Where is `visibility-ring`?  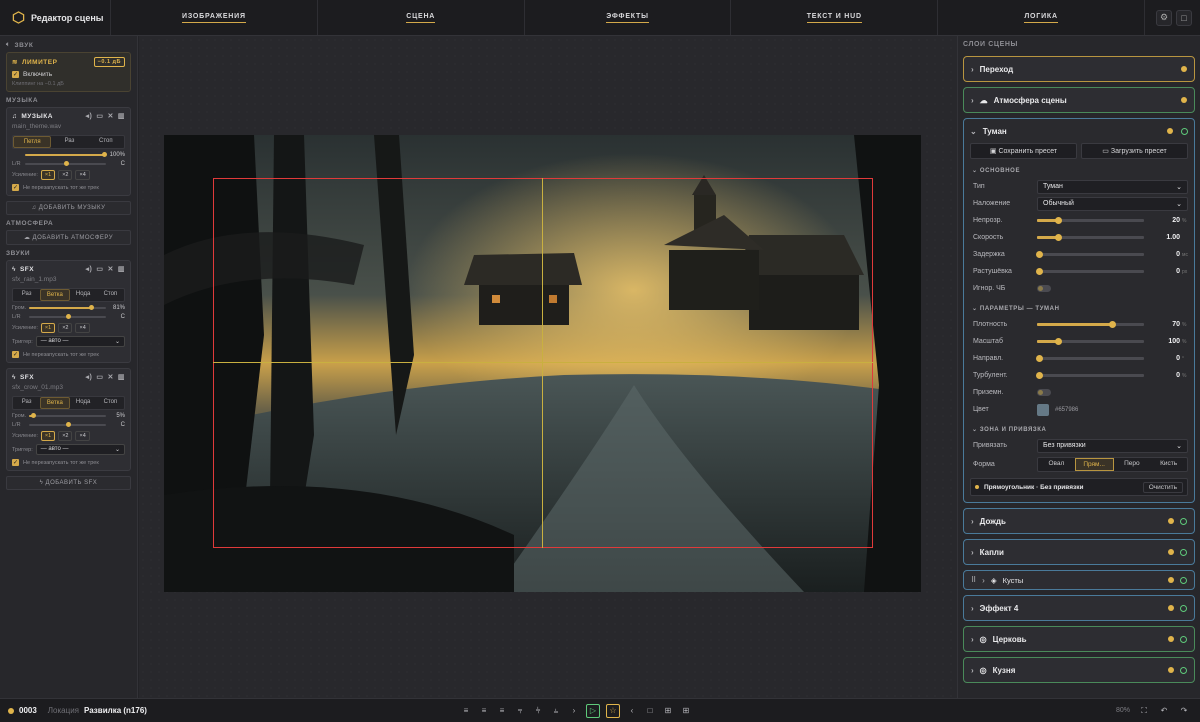
visibility-ring is located at coordinates (1184, 131).